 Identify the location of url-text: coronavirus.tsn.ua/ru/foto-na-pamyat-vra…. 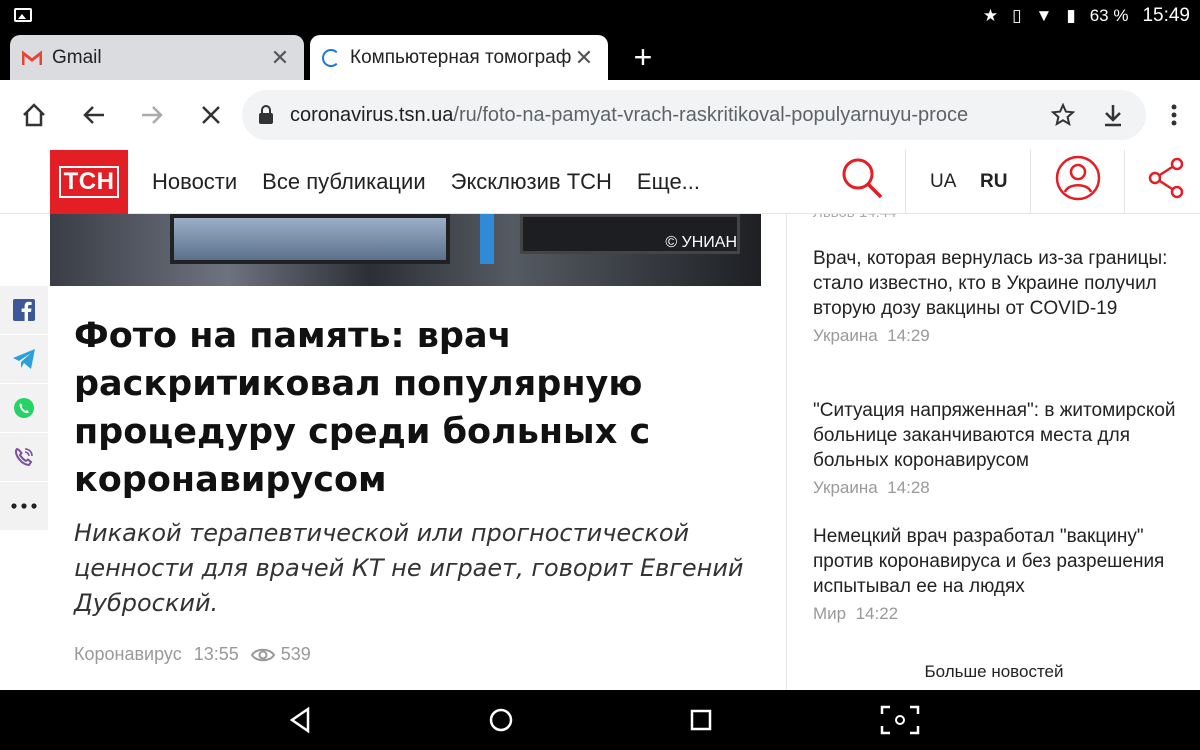
(663, 115).